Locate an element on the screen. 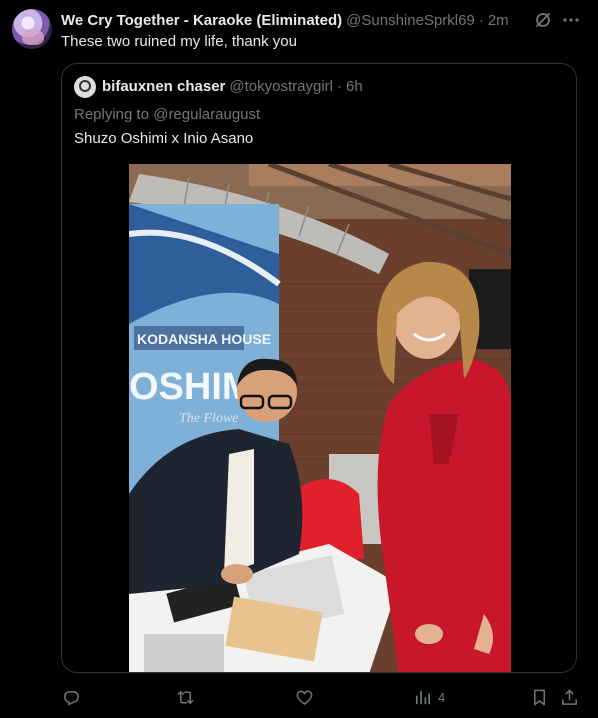 The height and width of the screenshot is (718, 598). share-icon is located at coordinates (569, 696).